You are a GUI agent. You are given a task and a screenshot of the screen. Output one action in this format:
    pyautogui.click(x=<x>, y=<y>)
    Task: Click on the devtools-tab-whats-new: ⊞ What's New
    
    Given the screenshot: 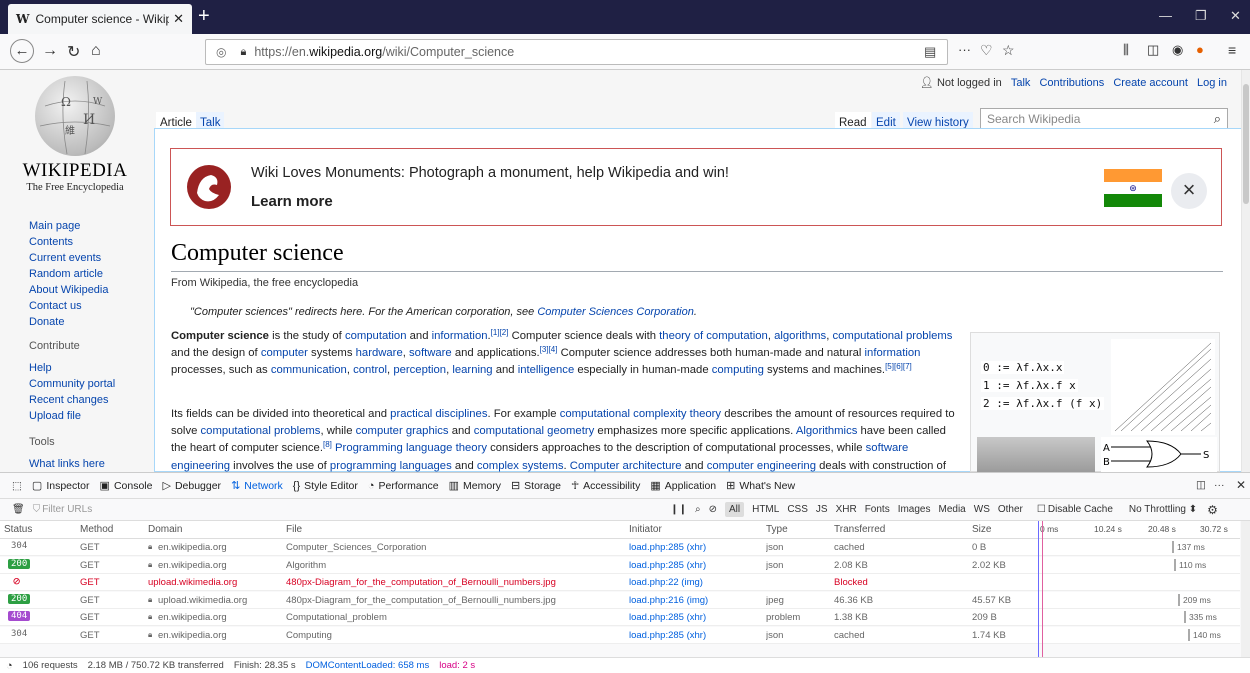 What is the action you would take?
    pyautogui.click(x=760, y=486)
    